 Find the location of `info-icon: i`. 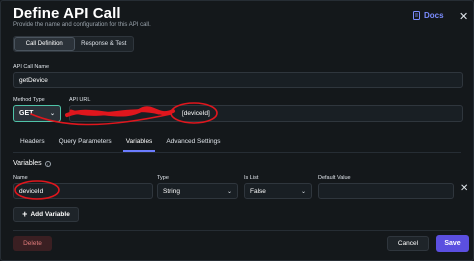

info-icon: i is located at coordinates (47, 163).